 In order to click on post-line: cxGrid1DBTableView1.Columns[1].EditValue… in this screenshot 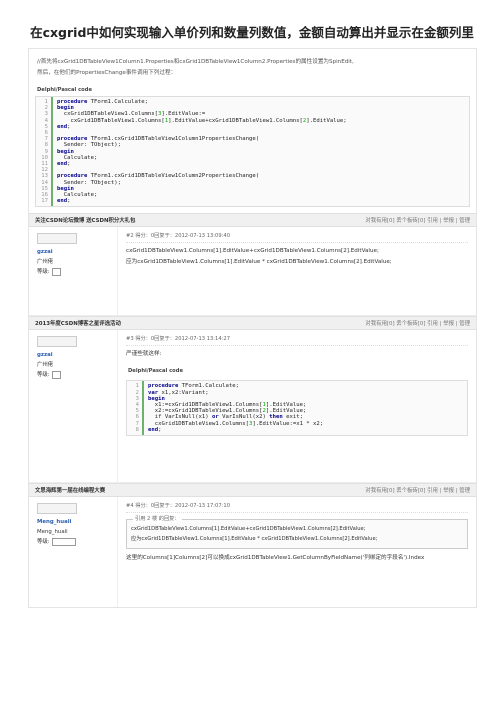, I will do `click(252, 251)`.